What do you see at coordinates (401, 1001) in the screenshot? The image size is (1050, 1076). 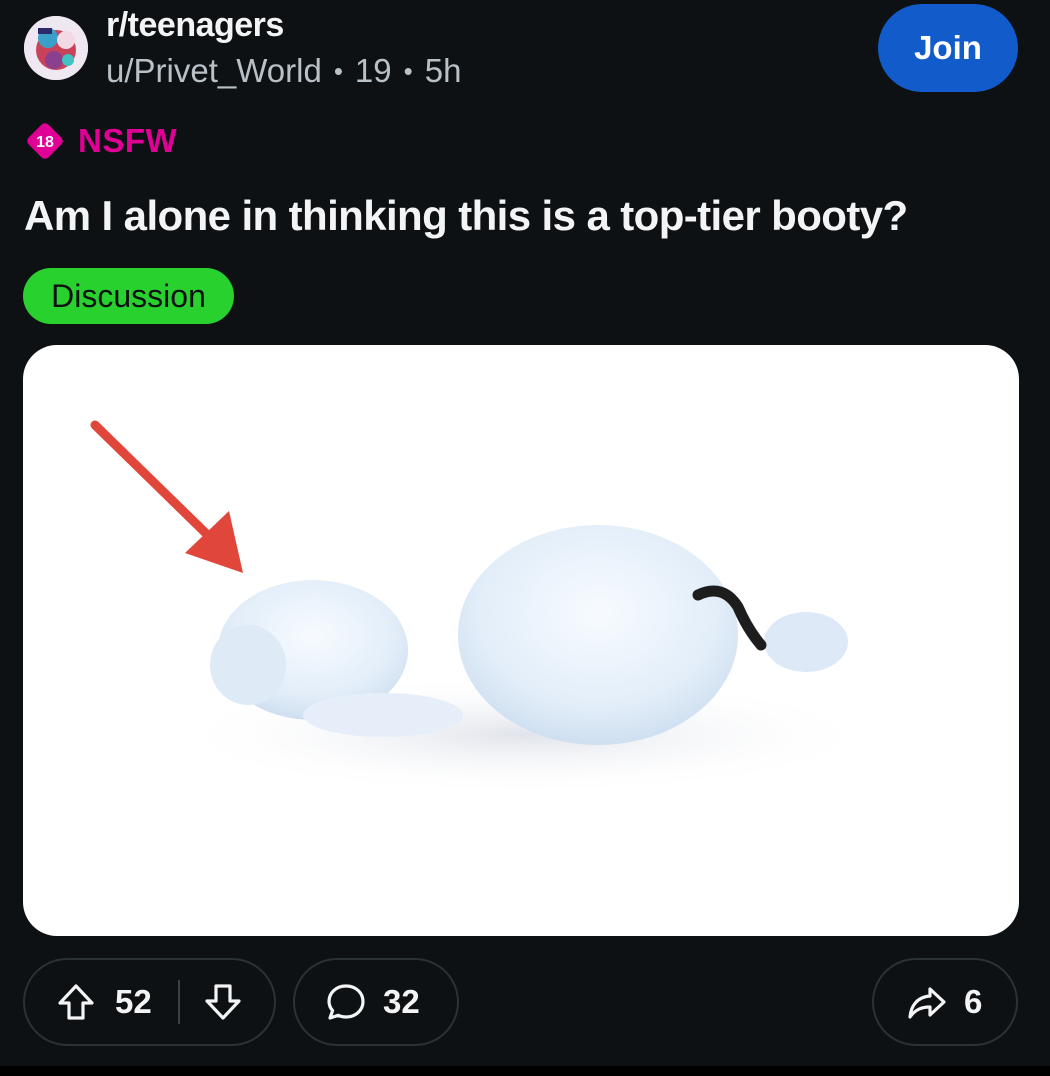 I see `comment-count: 32` at bounding box center [401, 1001].